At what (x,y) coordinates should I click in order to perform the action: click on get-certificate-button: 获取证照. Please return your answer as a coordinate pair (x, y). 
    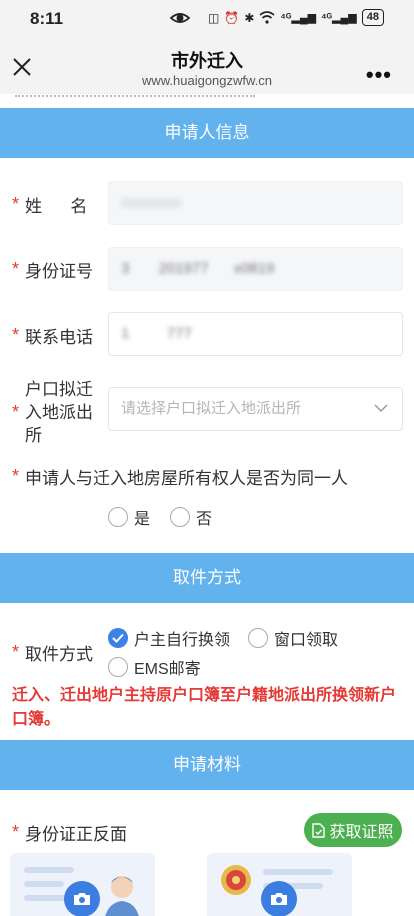
    Looking at the image, I should click on (353, 830).